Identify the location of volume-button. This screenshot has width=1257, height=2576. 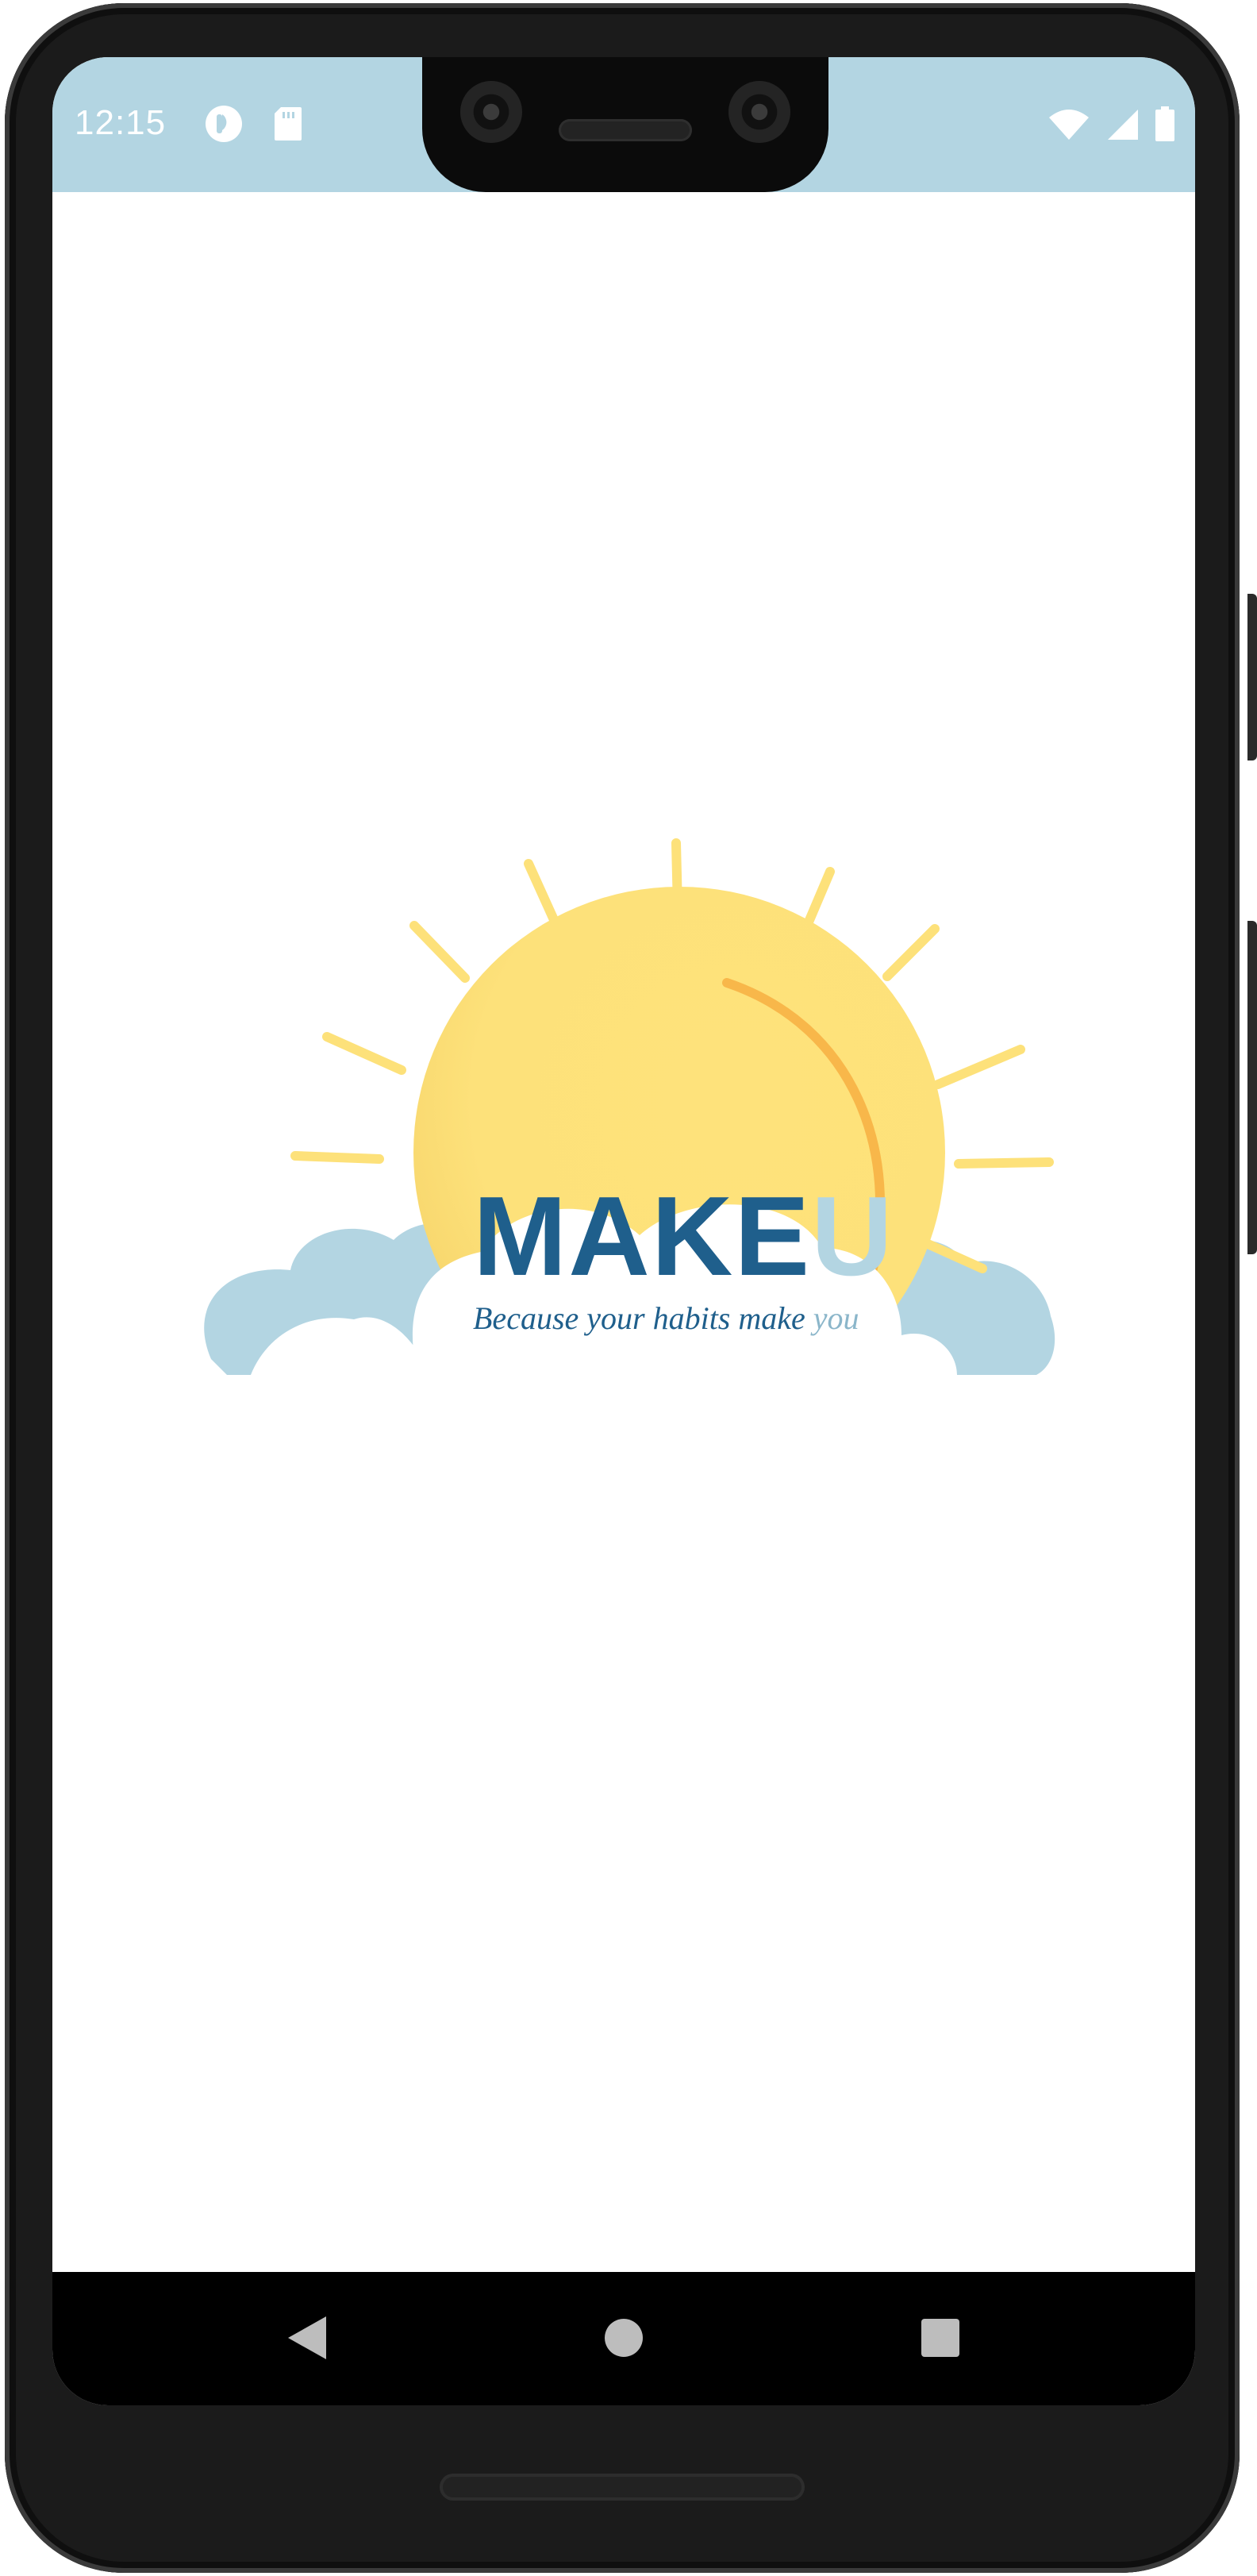
(1252, 1087).